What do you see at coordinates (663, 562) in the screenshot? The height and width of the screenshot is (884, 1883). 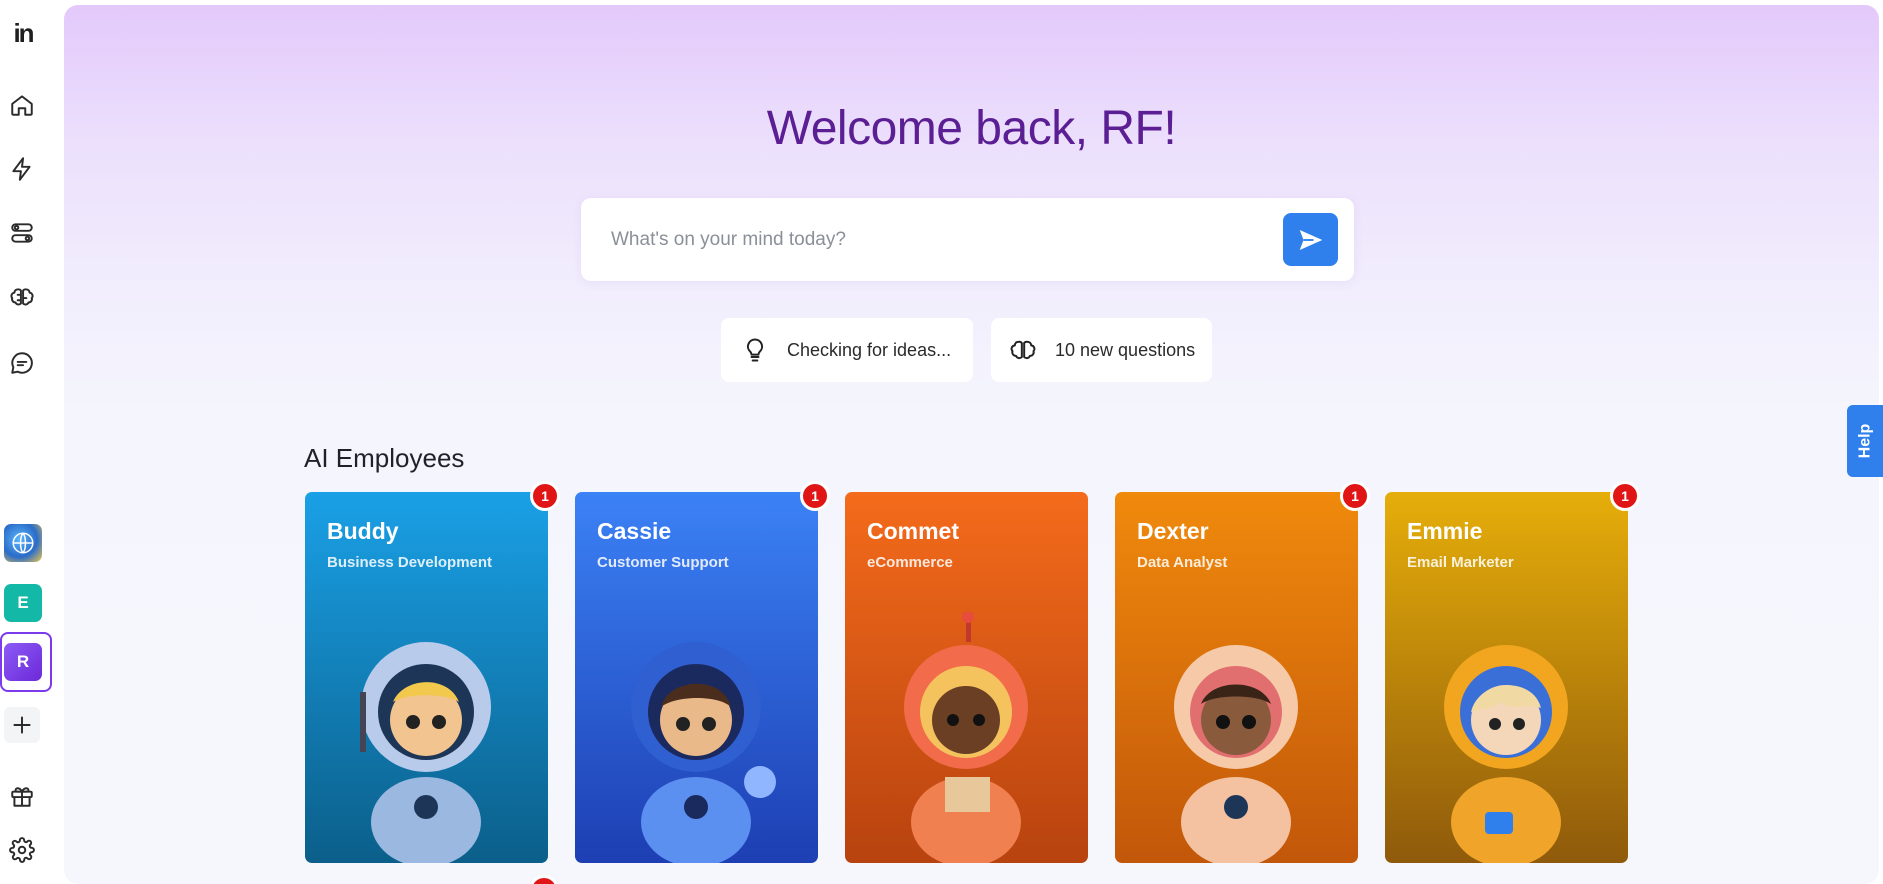 I see `employee-role: Customer Support` at bounding box center [663, 562].